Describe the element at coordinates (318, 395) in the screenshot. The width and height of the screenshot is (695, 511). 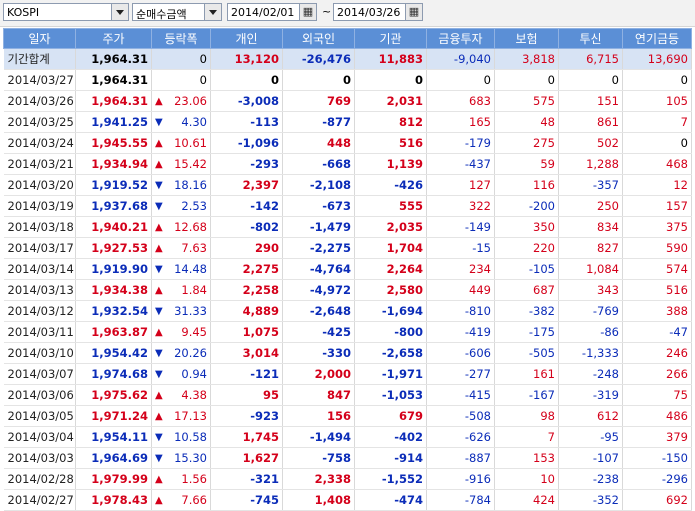
I see `foreign-cell: 847` at that location.